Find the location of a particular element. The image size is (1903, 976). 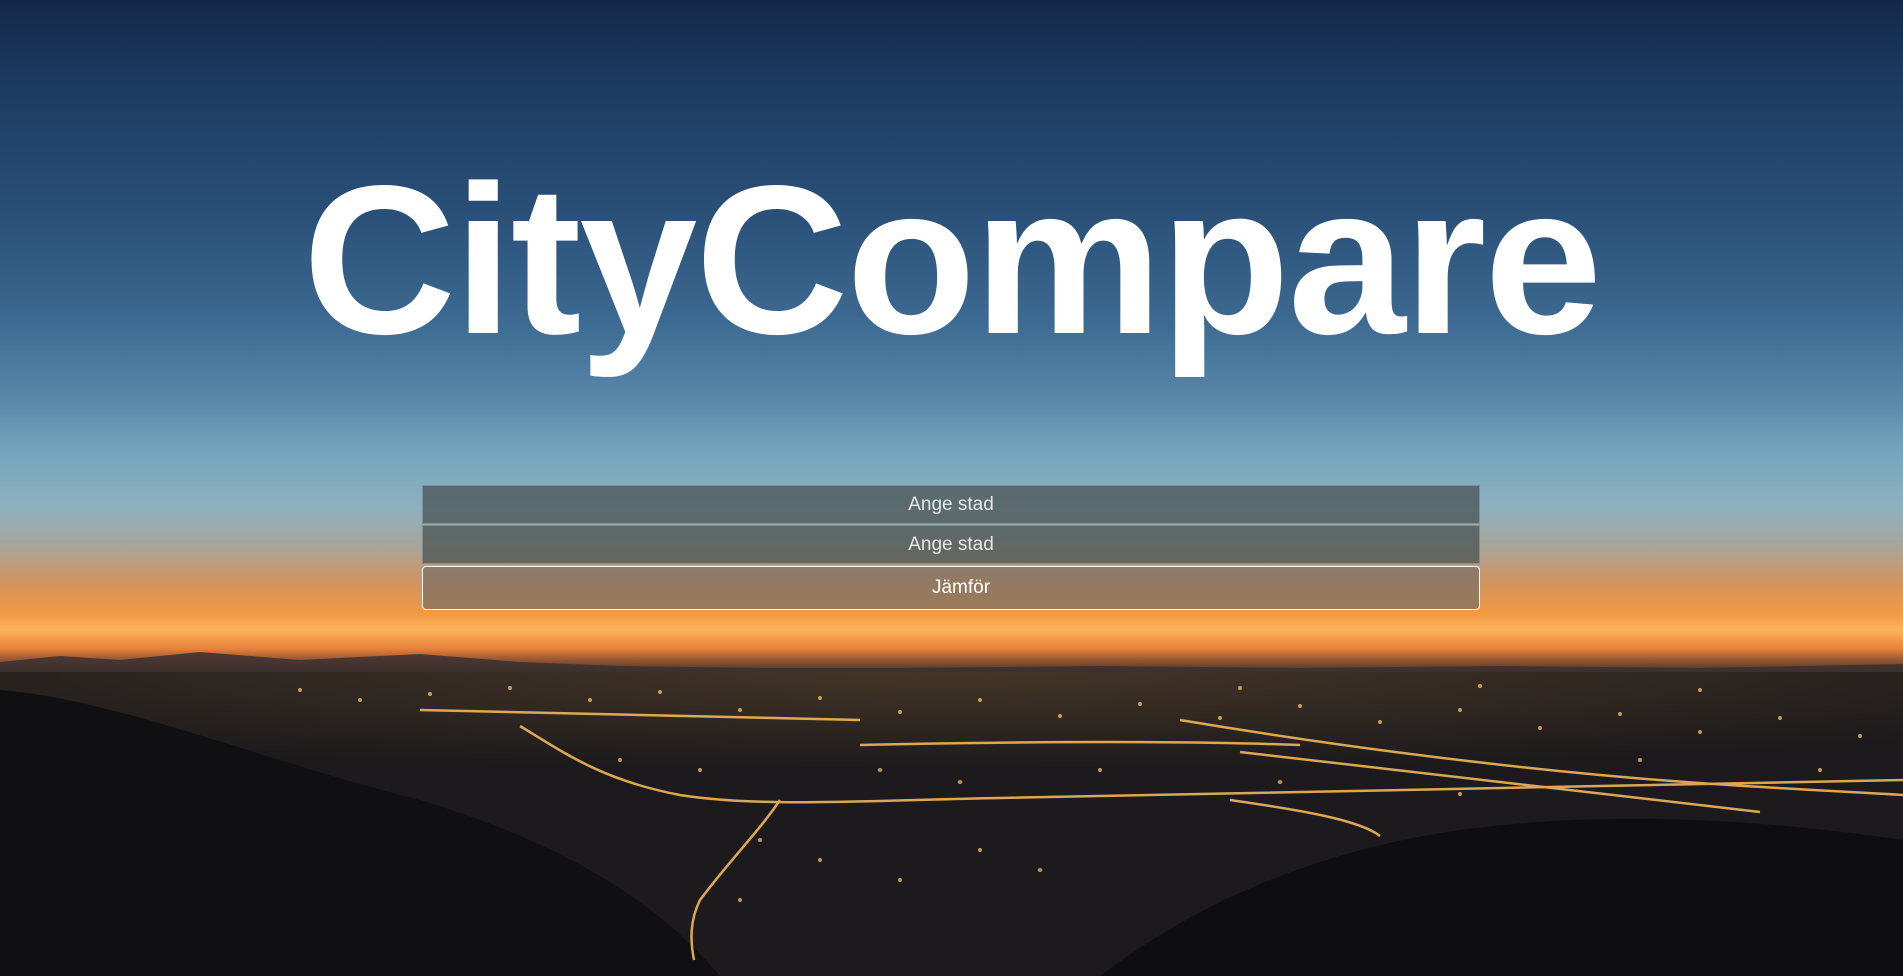

compare-form: Jämför is located at coordinates (951, 547).